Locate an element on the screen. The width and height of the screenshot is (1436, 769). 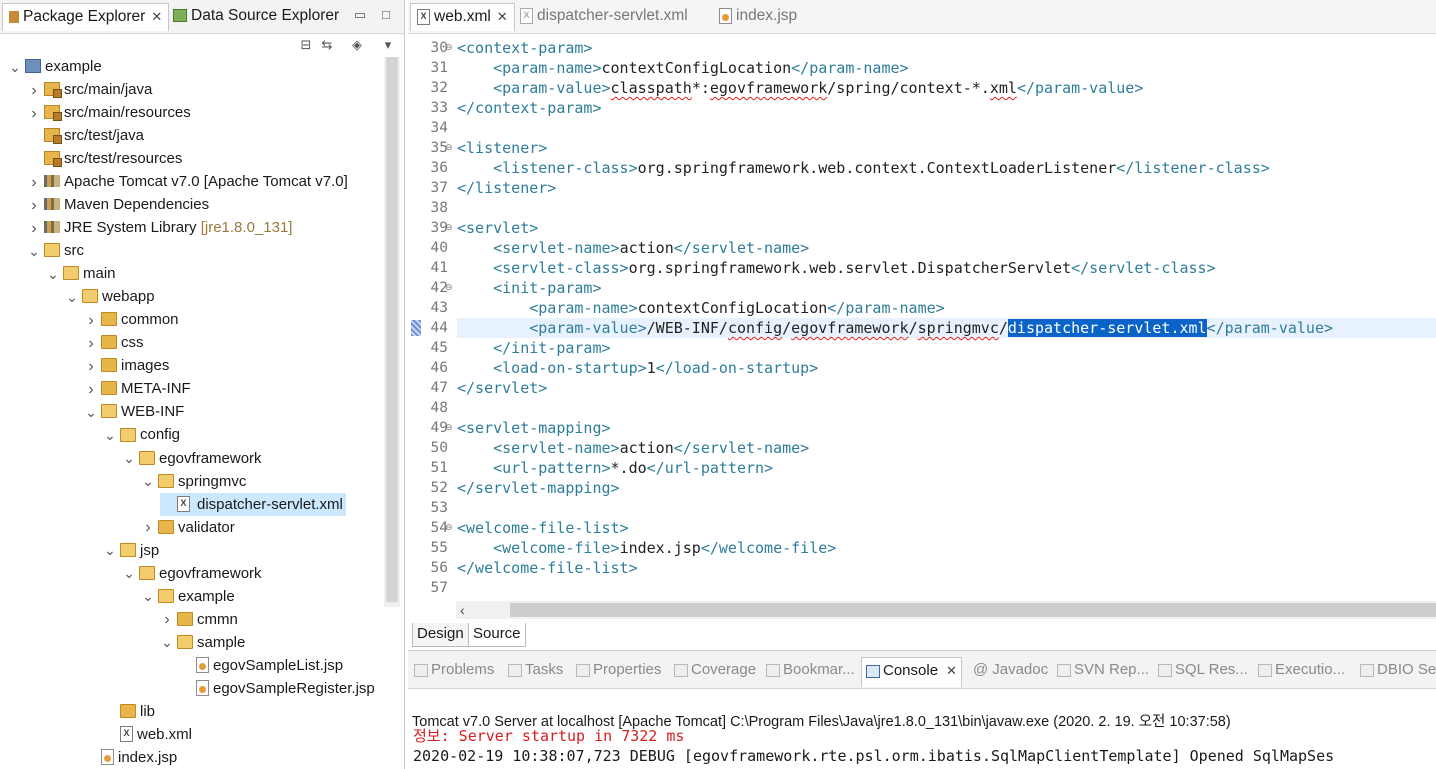
tree-item: › validator is located at coordinates (187, 527).